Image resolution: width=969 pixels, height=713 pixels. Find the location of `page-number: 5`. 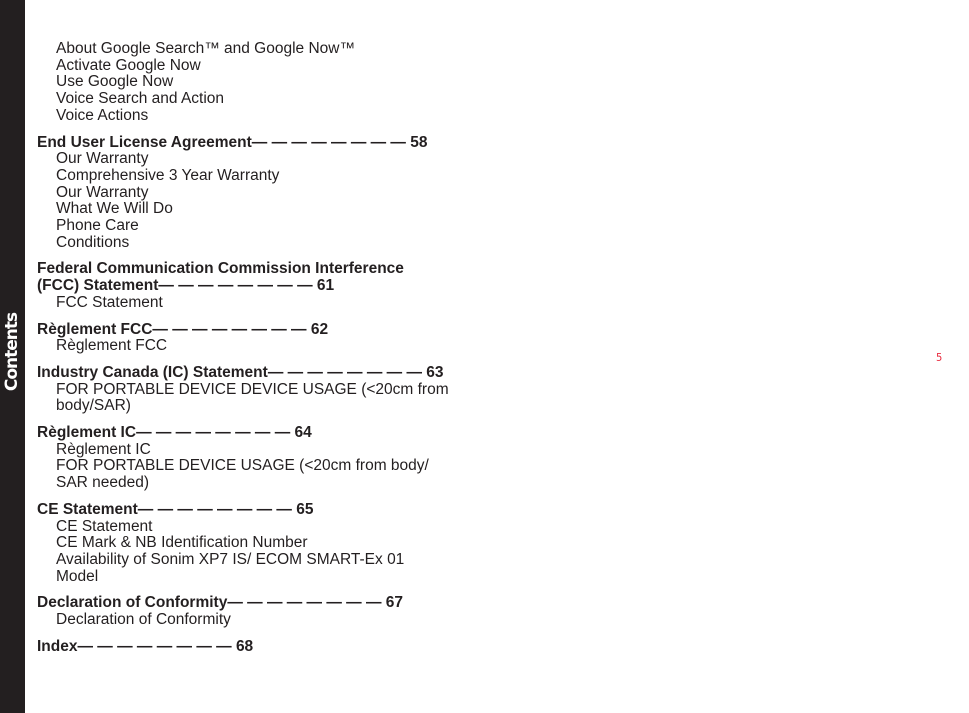

page-number: 5 is located at coordinates (939, 357).